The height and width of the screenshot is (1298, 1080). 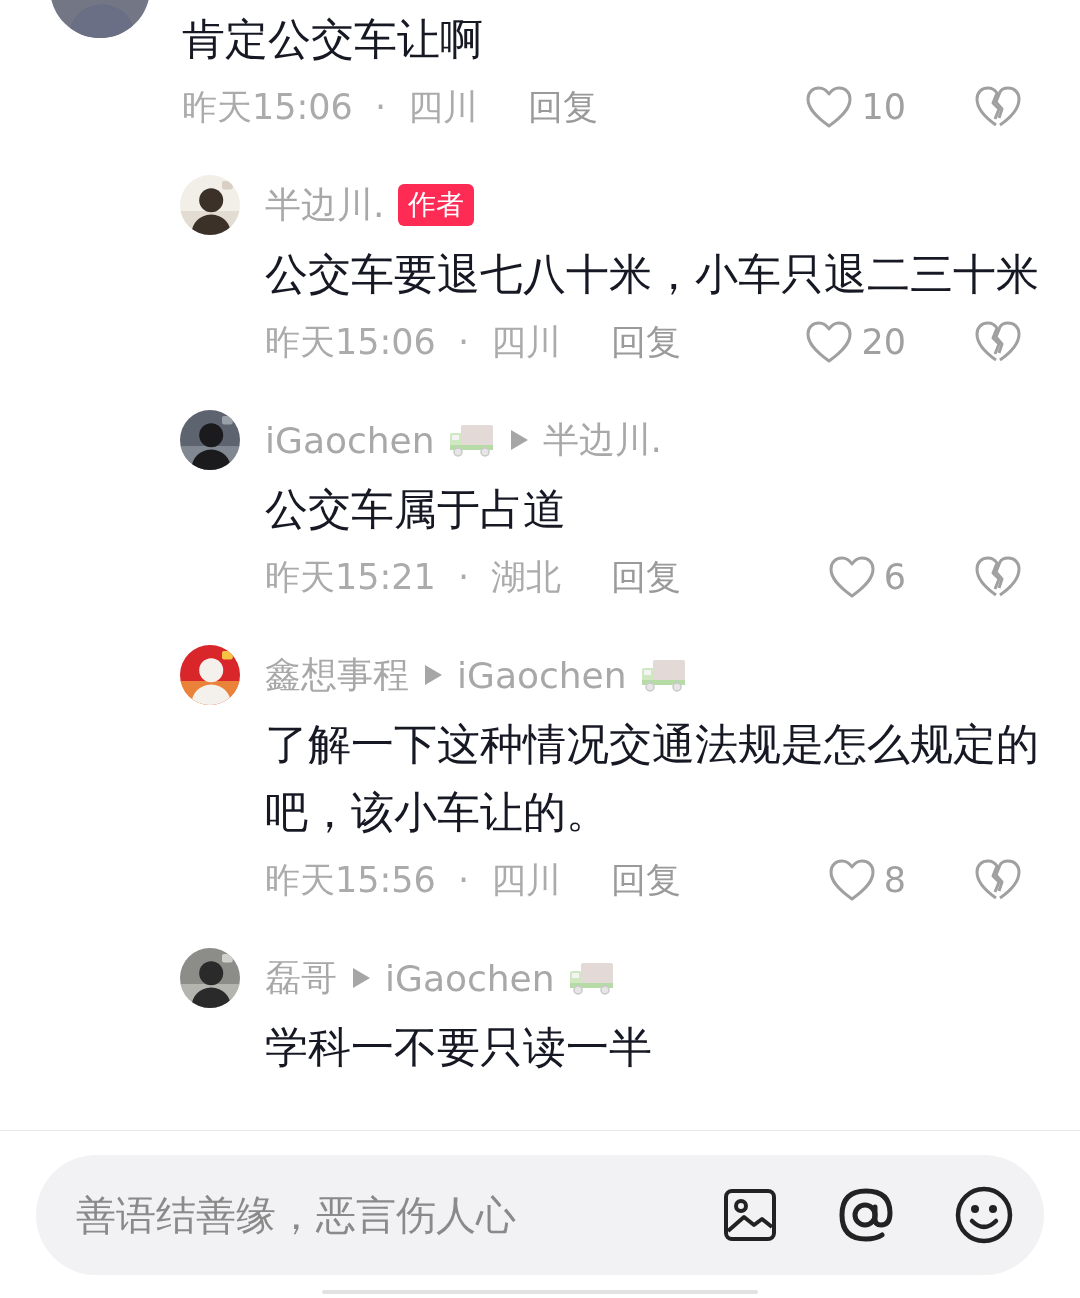 I want to click on user-name: 鑫想事程, so click(x=337, y=675).